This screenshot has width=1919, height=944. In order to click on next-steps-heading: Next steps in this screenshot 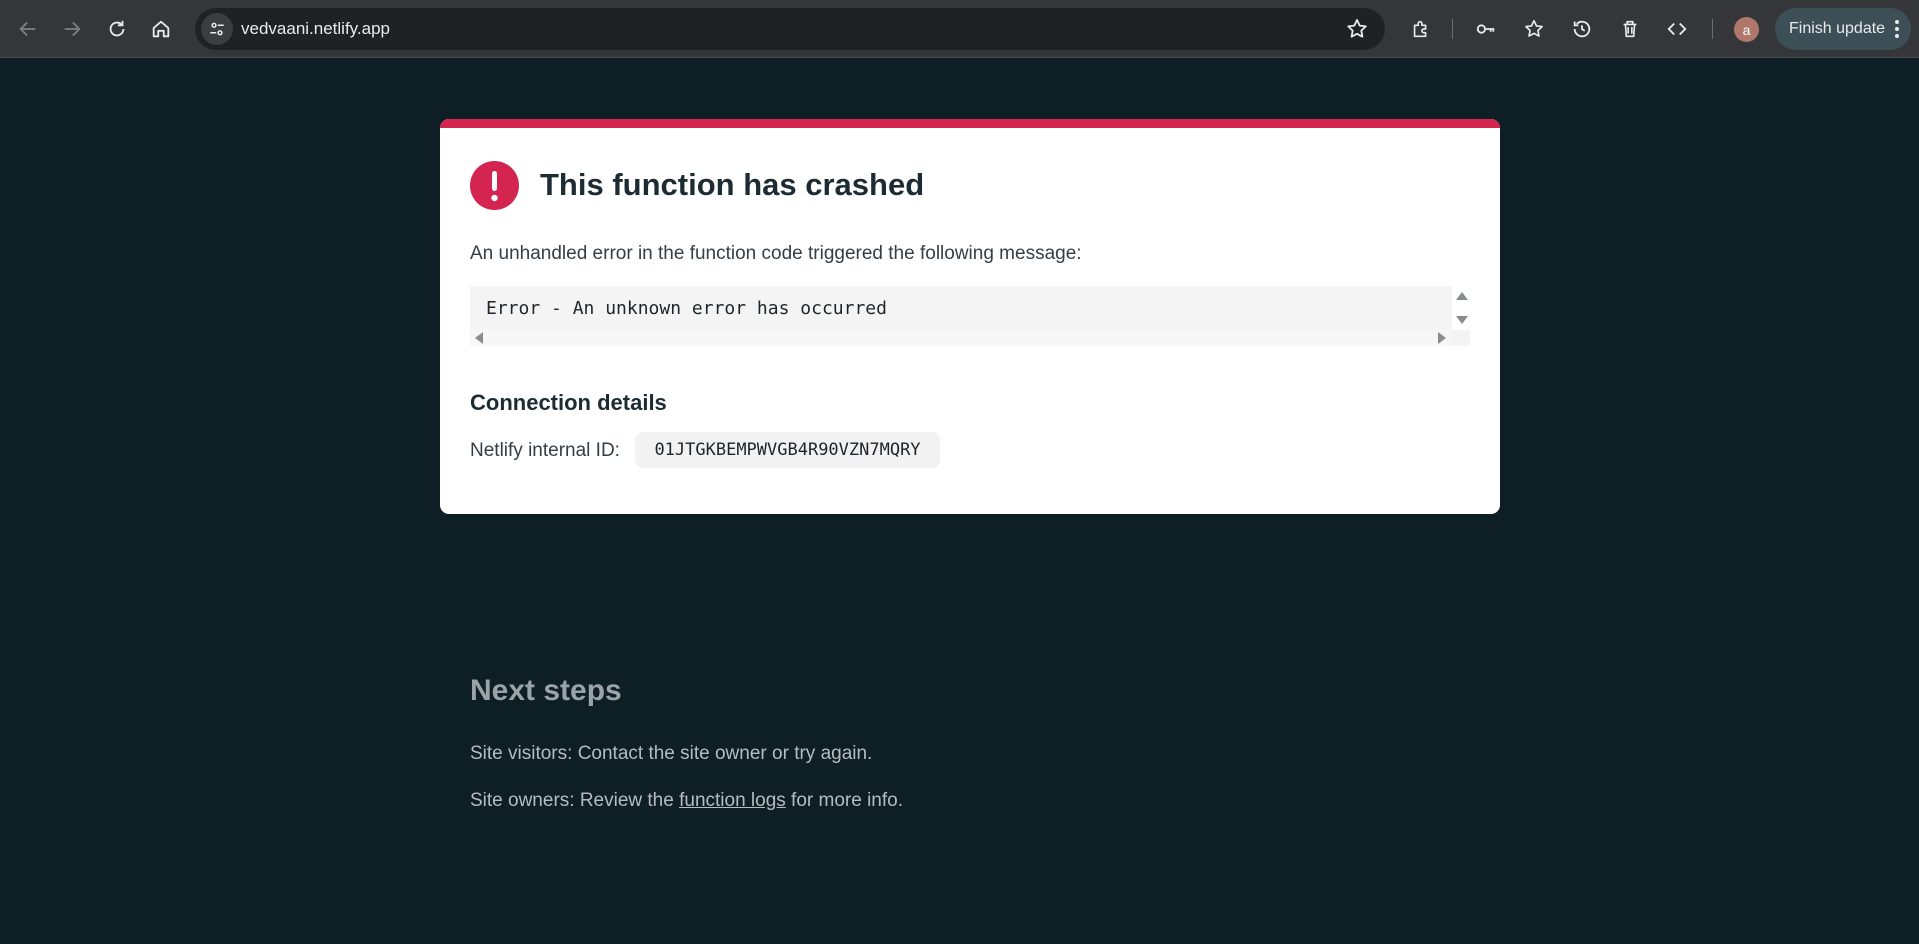, I will do `click(546, 690)`.